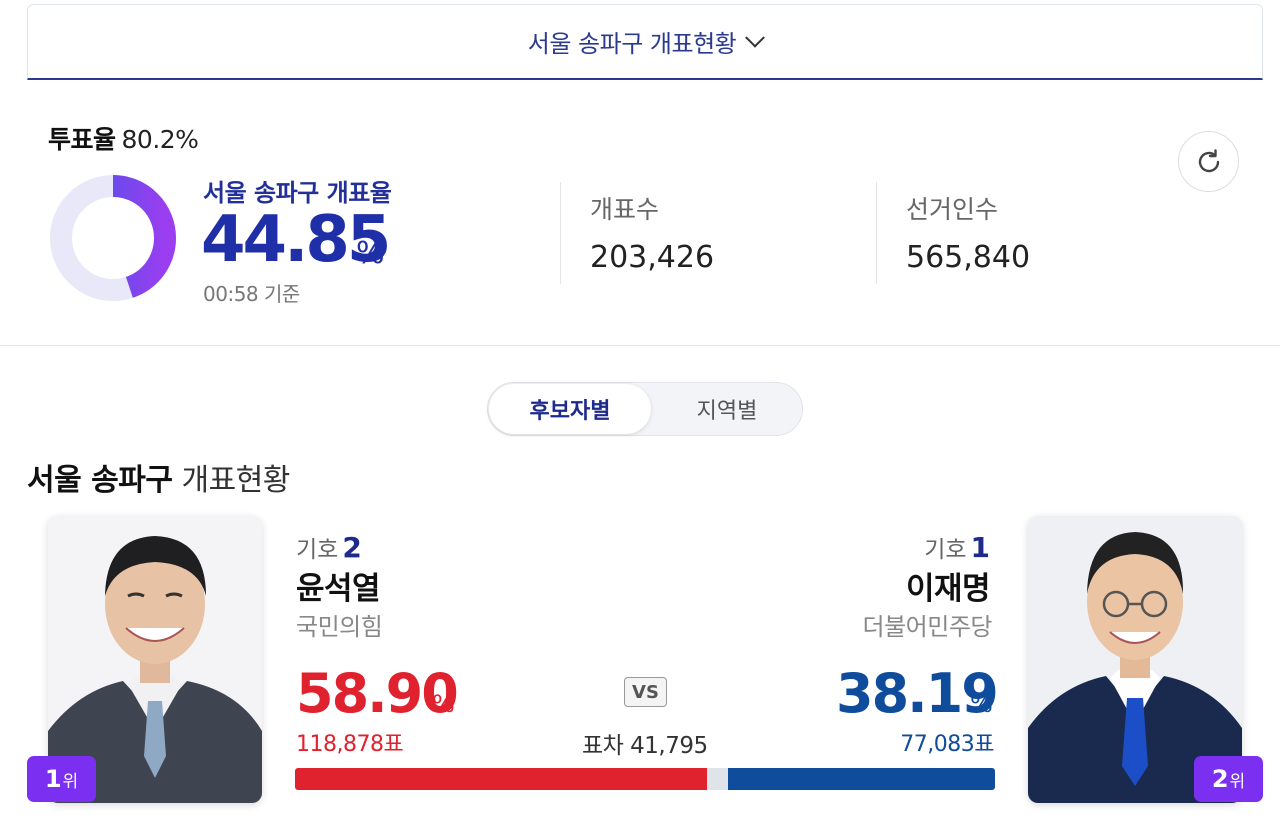  What do you see at coordinates (980, 547) in the screenshot?
I see `candidate-2-ballot-number: 1` at bounding box center [980, 547].